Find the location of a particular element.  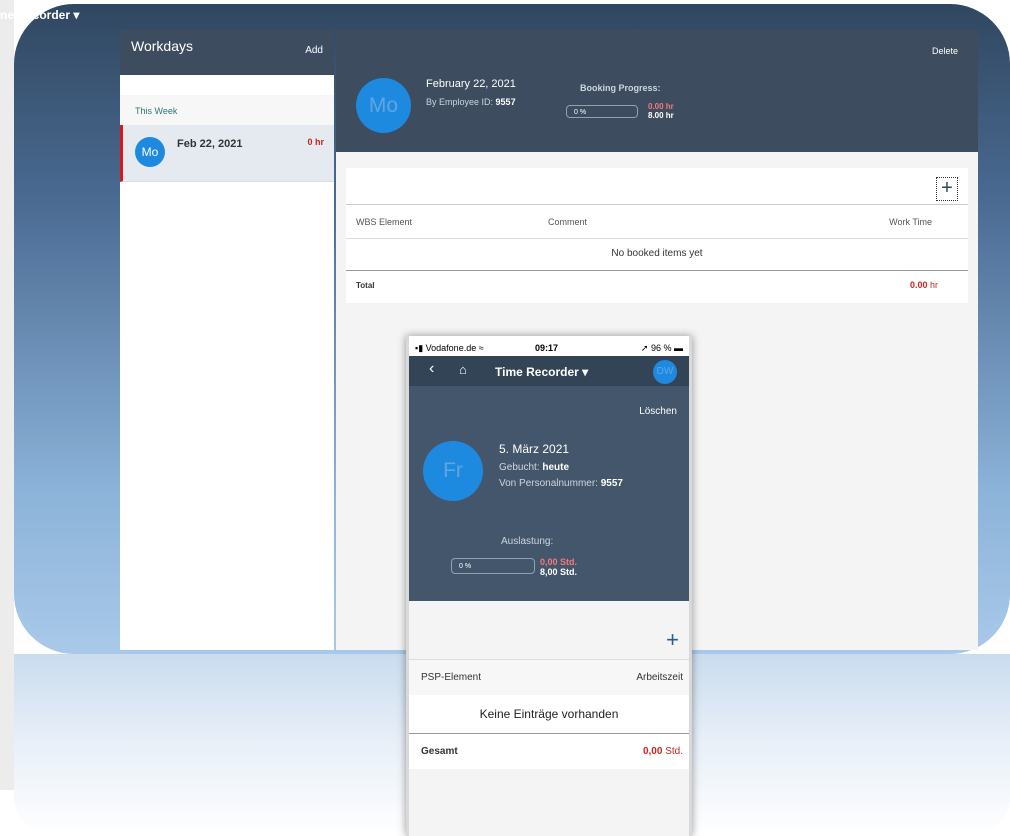

column-header: WBS Element is located at coordinates (384, 222).